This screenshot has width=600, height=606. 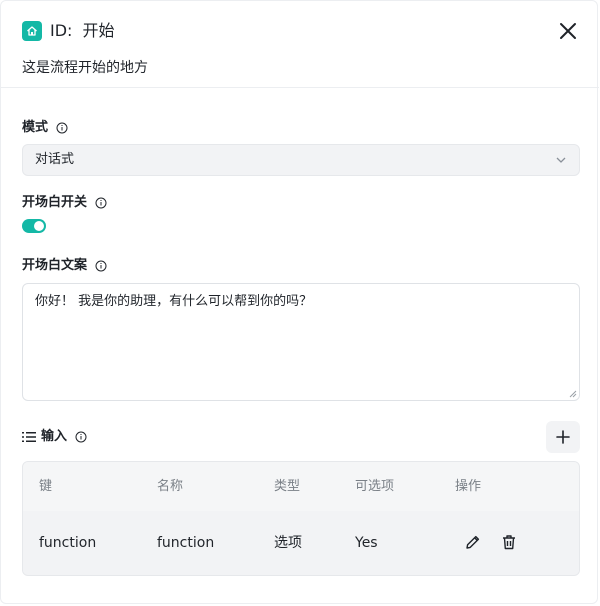 I want to click on node-name: 开始, so click(x=98, y=30).